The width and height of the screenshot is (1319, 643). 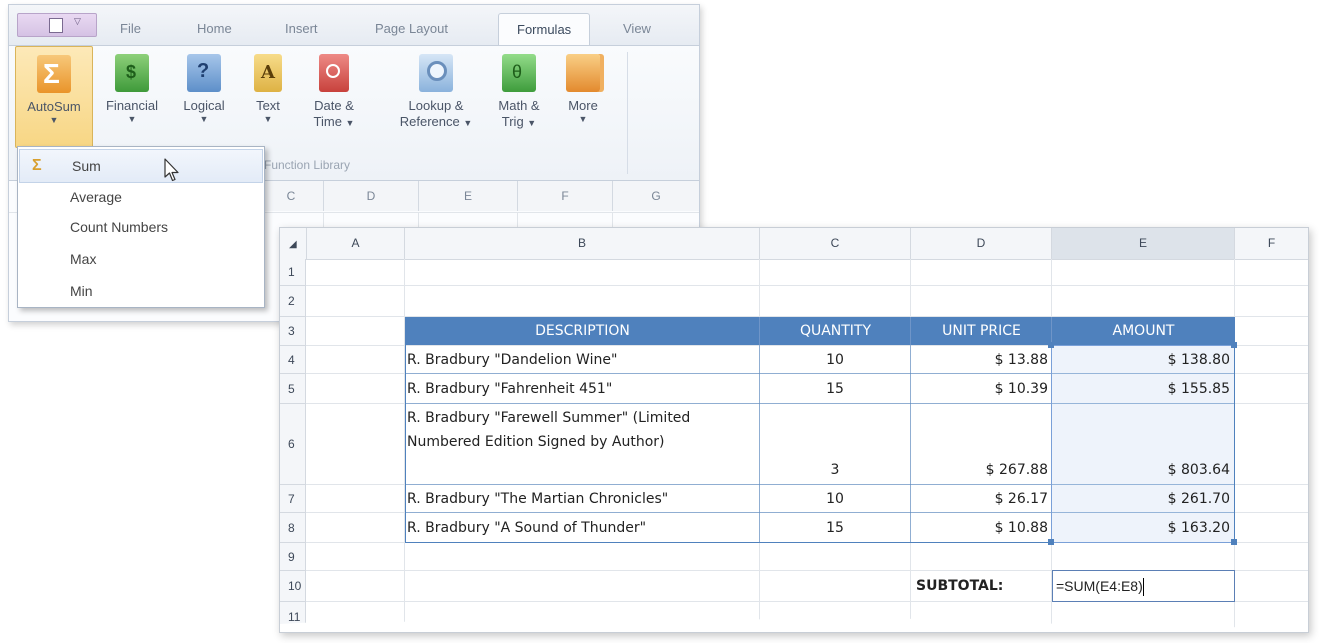 What do you see at coordinates (979, 499) in the screenshot?
I see `unit-price-cell: $ 26.17` at bounding box center [979, 499].